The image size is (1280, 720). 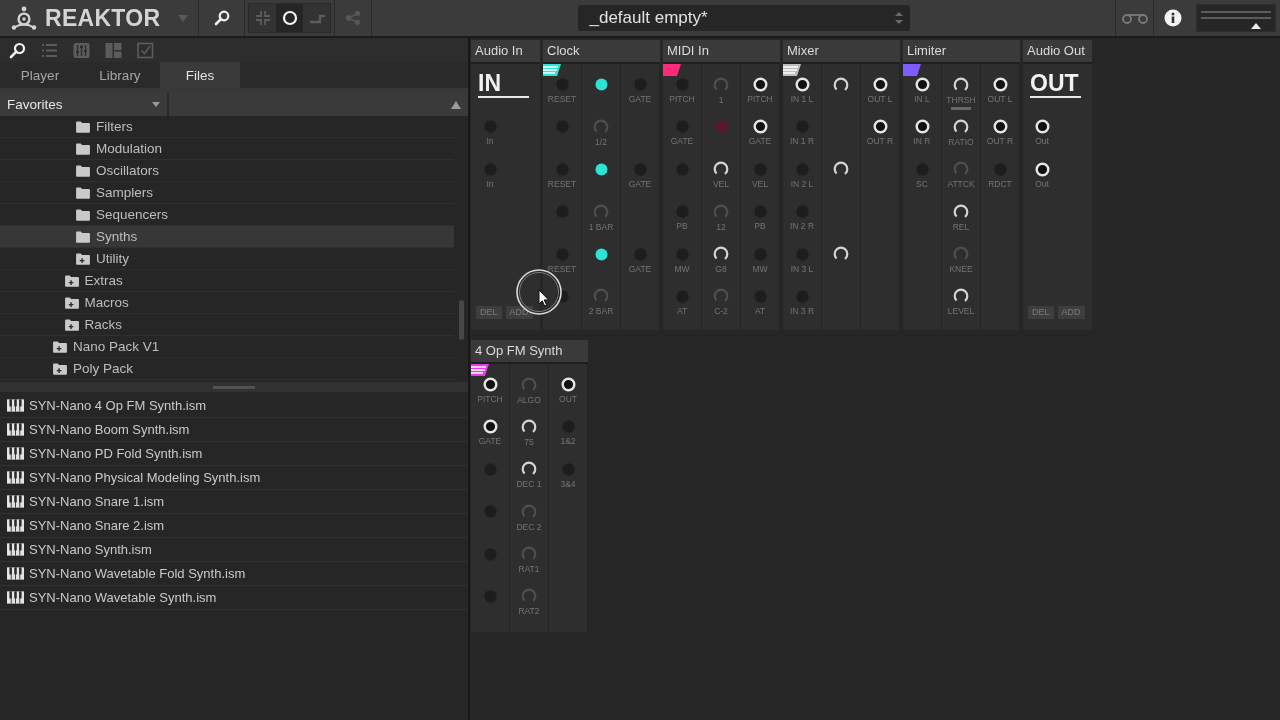 I want to click on knob-label: REL, so click(x=961, y=226).